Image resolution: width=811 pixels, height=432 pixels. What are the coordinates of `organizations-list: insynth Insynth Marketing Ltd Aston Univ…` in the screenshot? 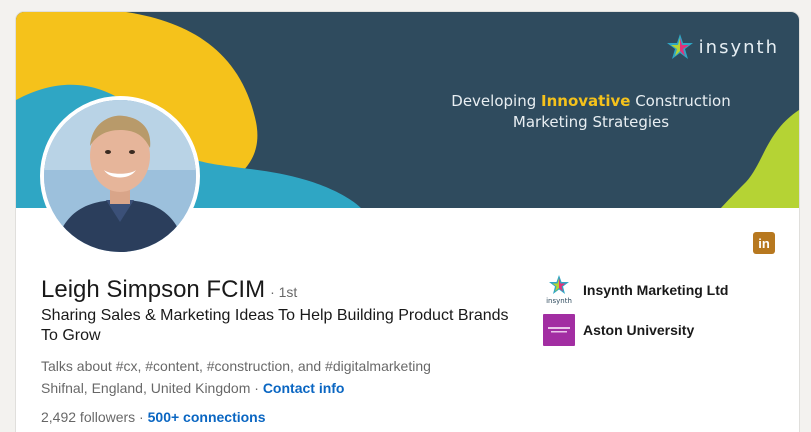 It's located at (635, 314).